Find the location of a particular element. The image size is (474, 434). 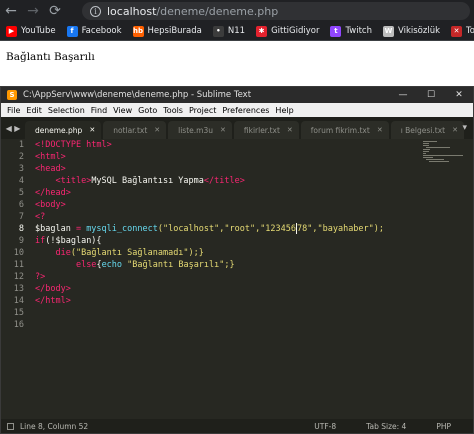

line-number: 14 is located at coordinates (18, 301).